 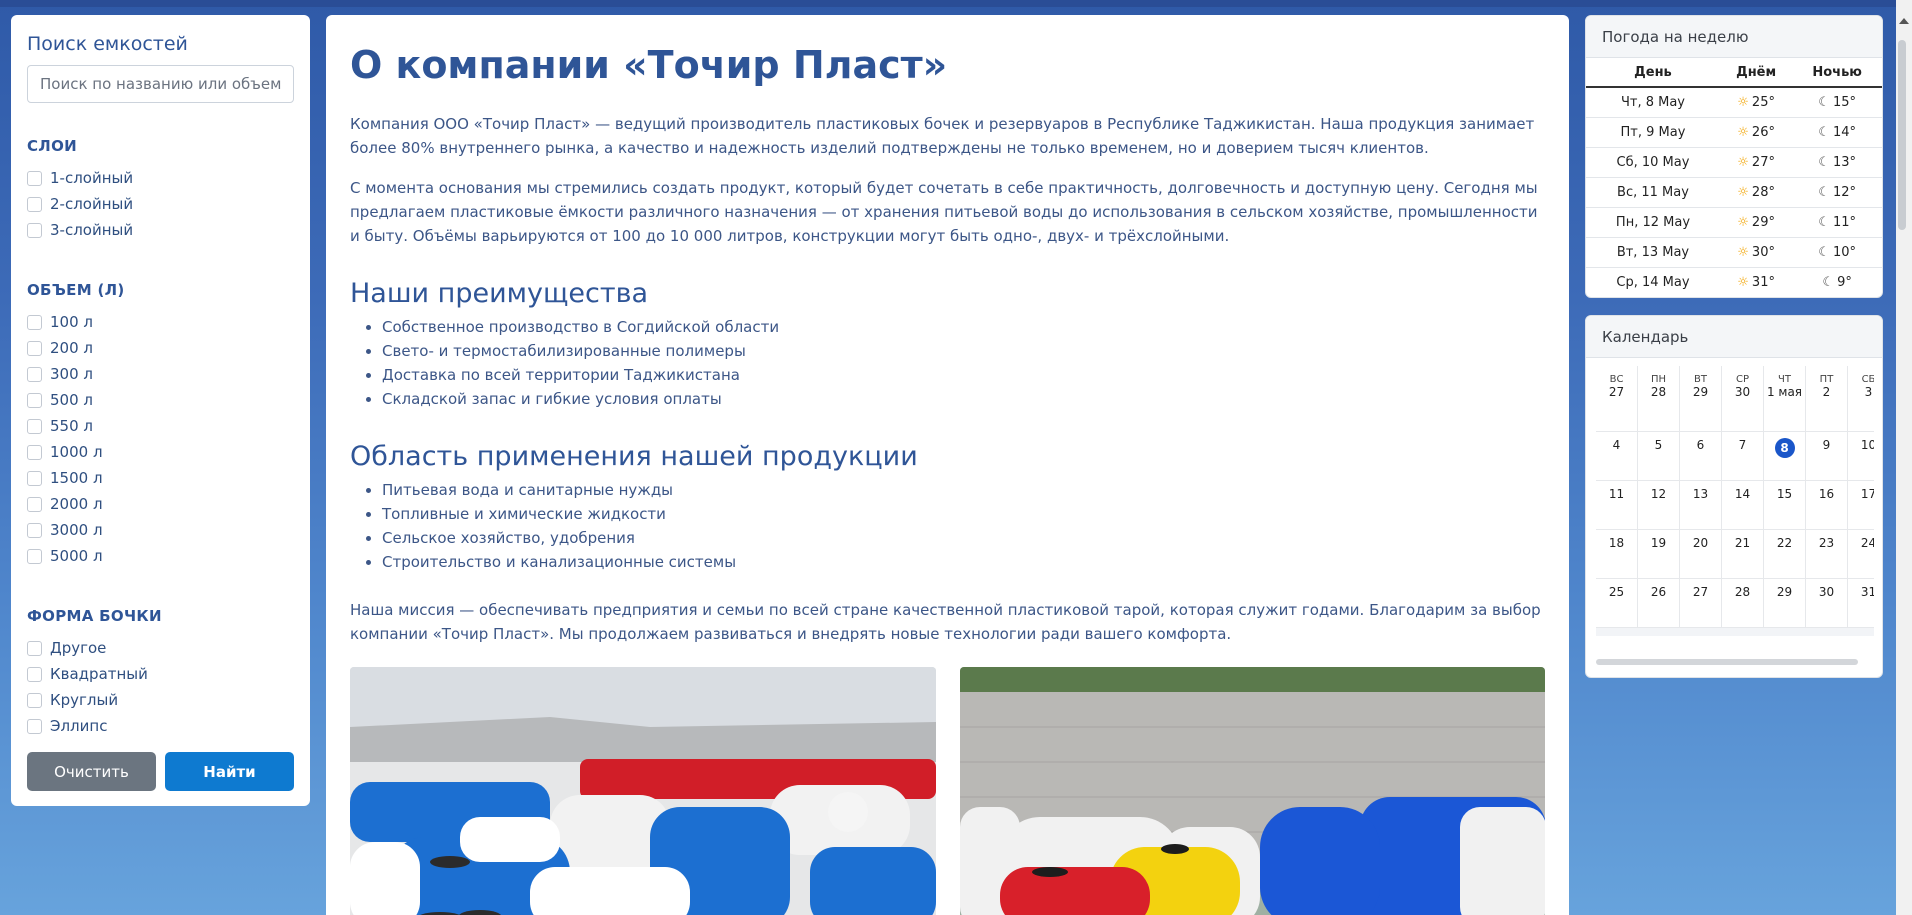 What do you see at coordinates (1861, 505) in the screenshot?
I see `calendar-day-cell: 17` at bounding box center [1861, 505].